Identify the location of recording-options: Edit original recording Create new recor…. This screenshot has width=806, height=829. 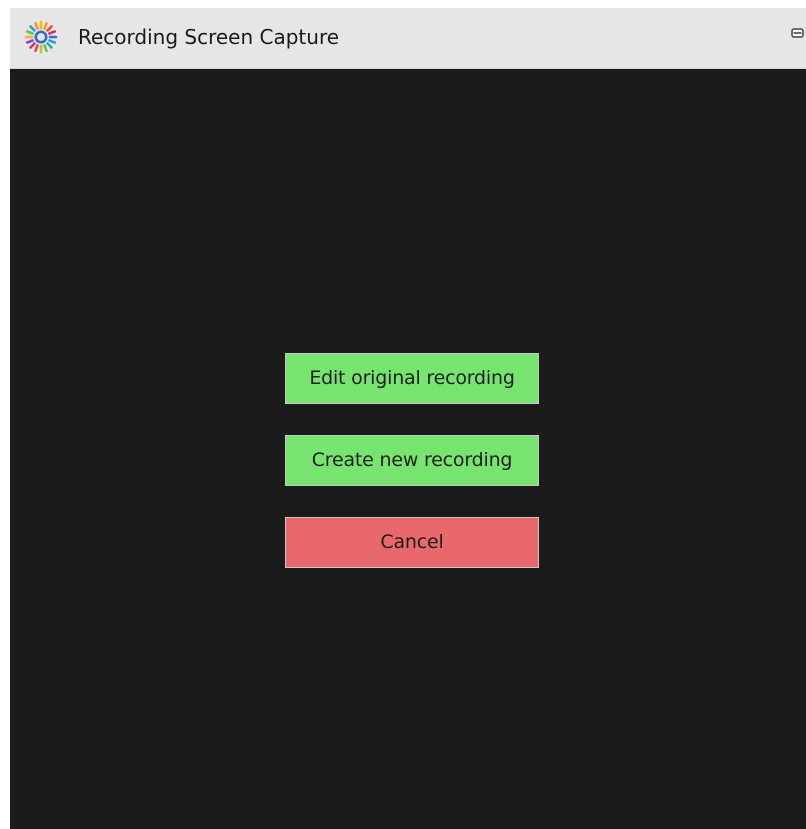
(412, 476).